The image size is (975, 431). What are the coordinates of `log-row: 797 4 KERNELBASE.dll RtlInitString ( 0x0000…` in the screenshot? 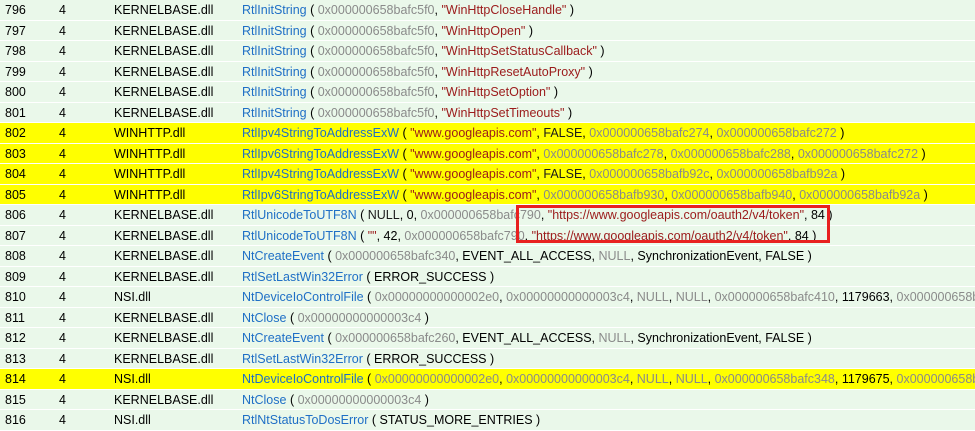 It's located at (487, 30).